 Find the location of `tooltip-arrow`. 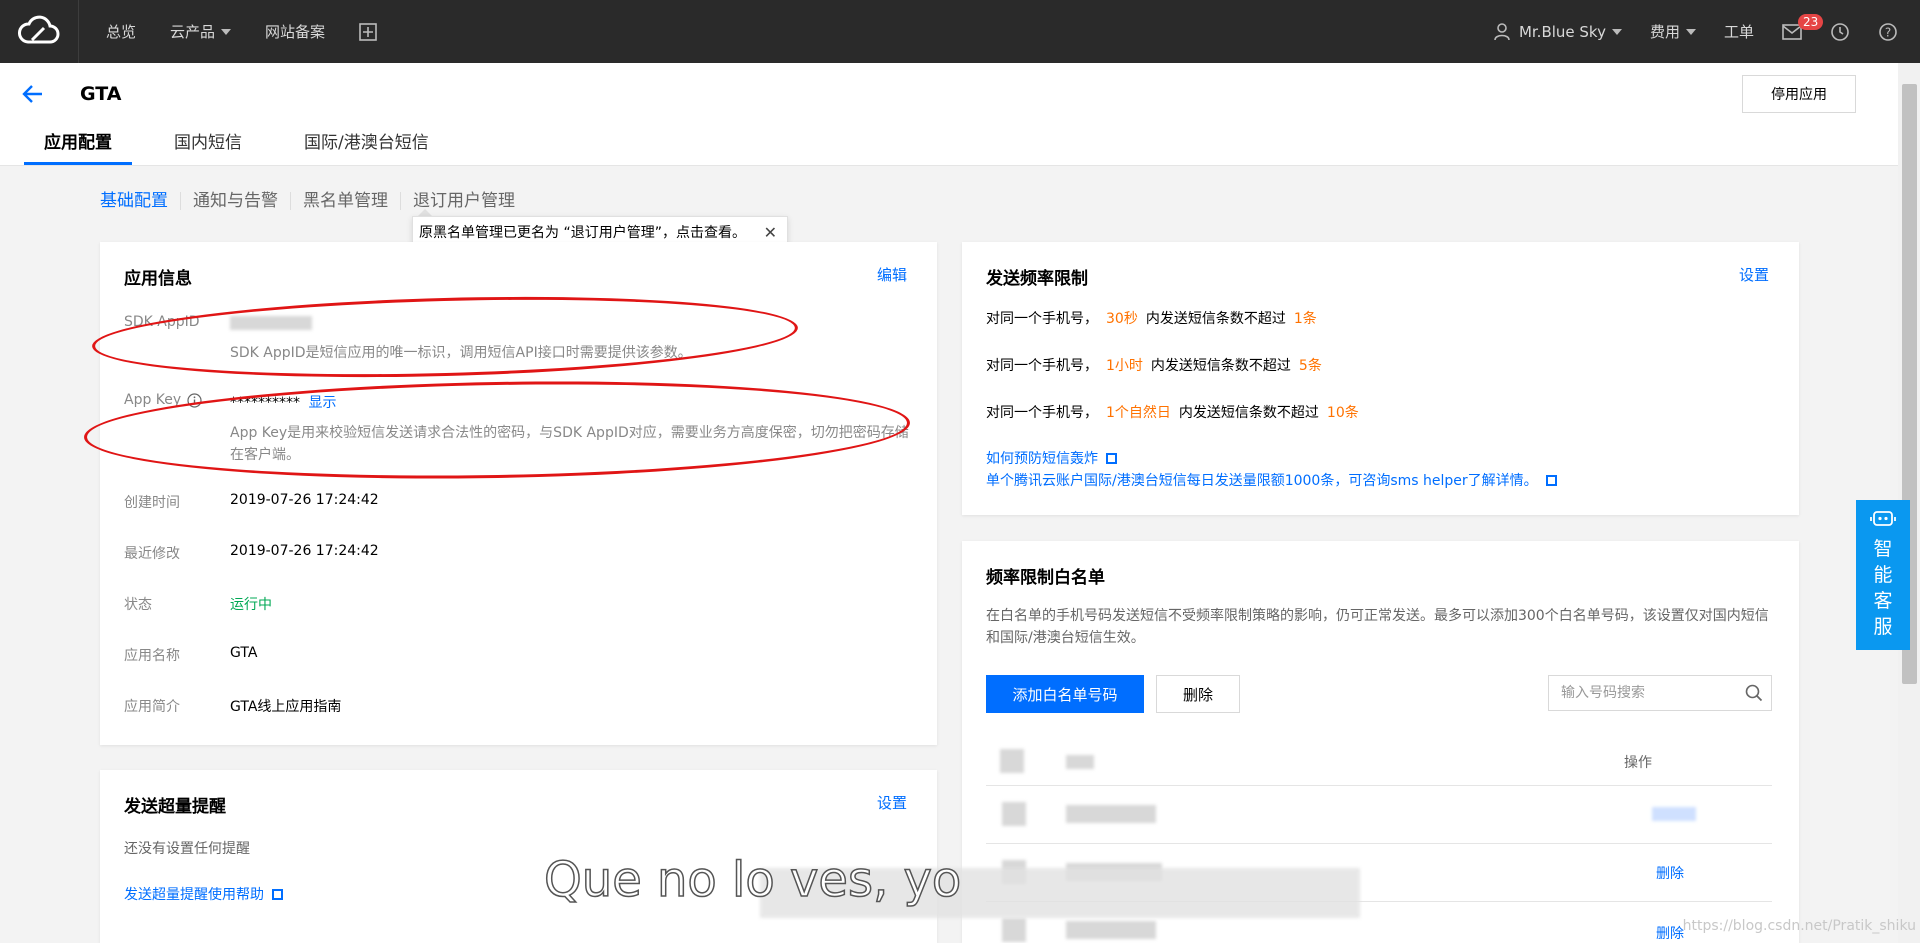

tooltip-arrow is located at coordinates (425, 212).